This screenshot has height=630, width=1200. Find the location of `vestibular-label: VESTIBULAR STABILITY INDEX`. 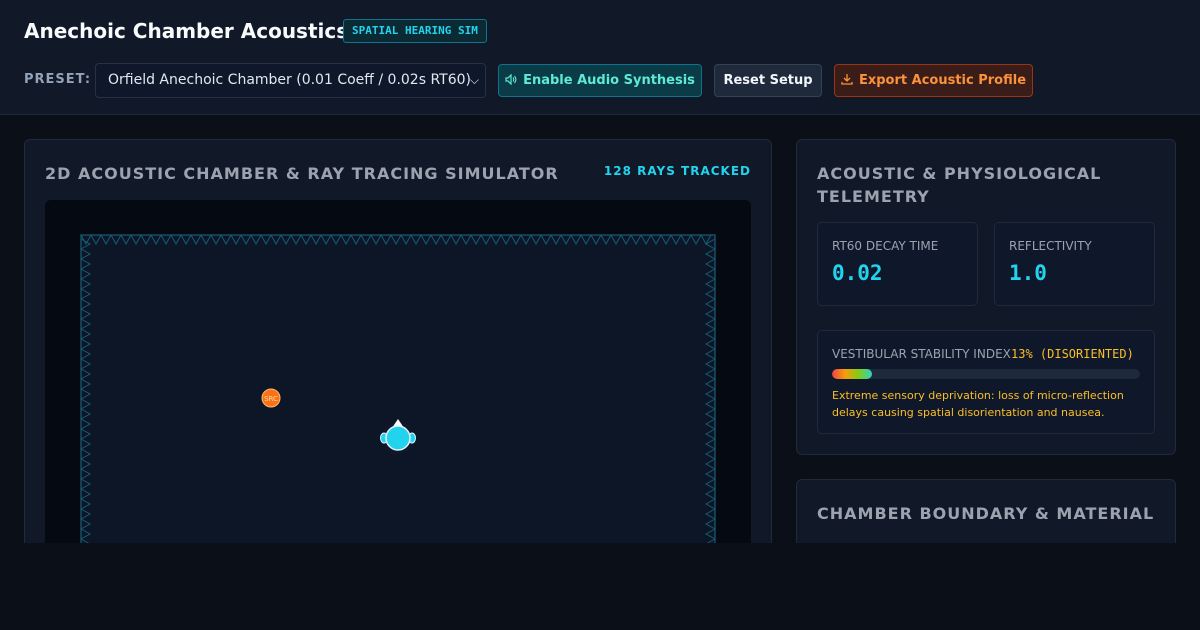

vestibular-label: VESTIBULAR STABILITY INDEX is located at coordinates (921, 354).